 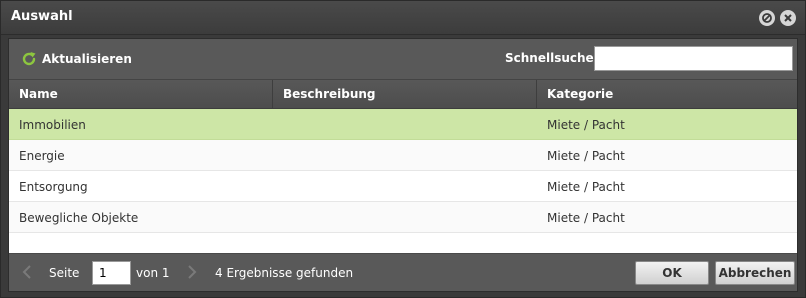 I want to click on quick-search-label: Schnellsuche, so click(x=549, y=58).